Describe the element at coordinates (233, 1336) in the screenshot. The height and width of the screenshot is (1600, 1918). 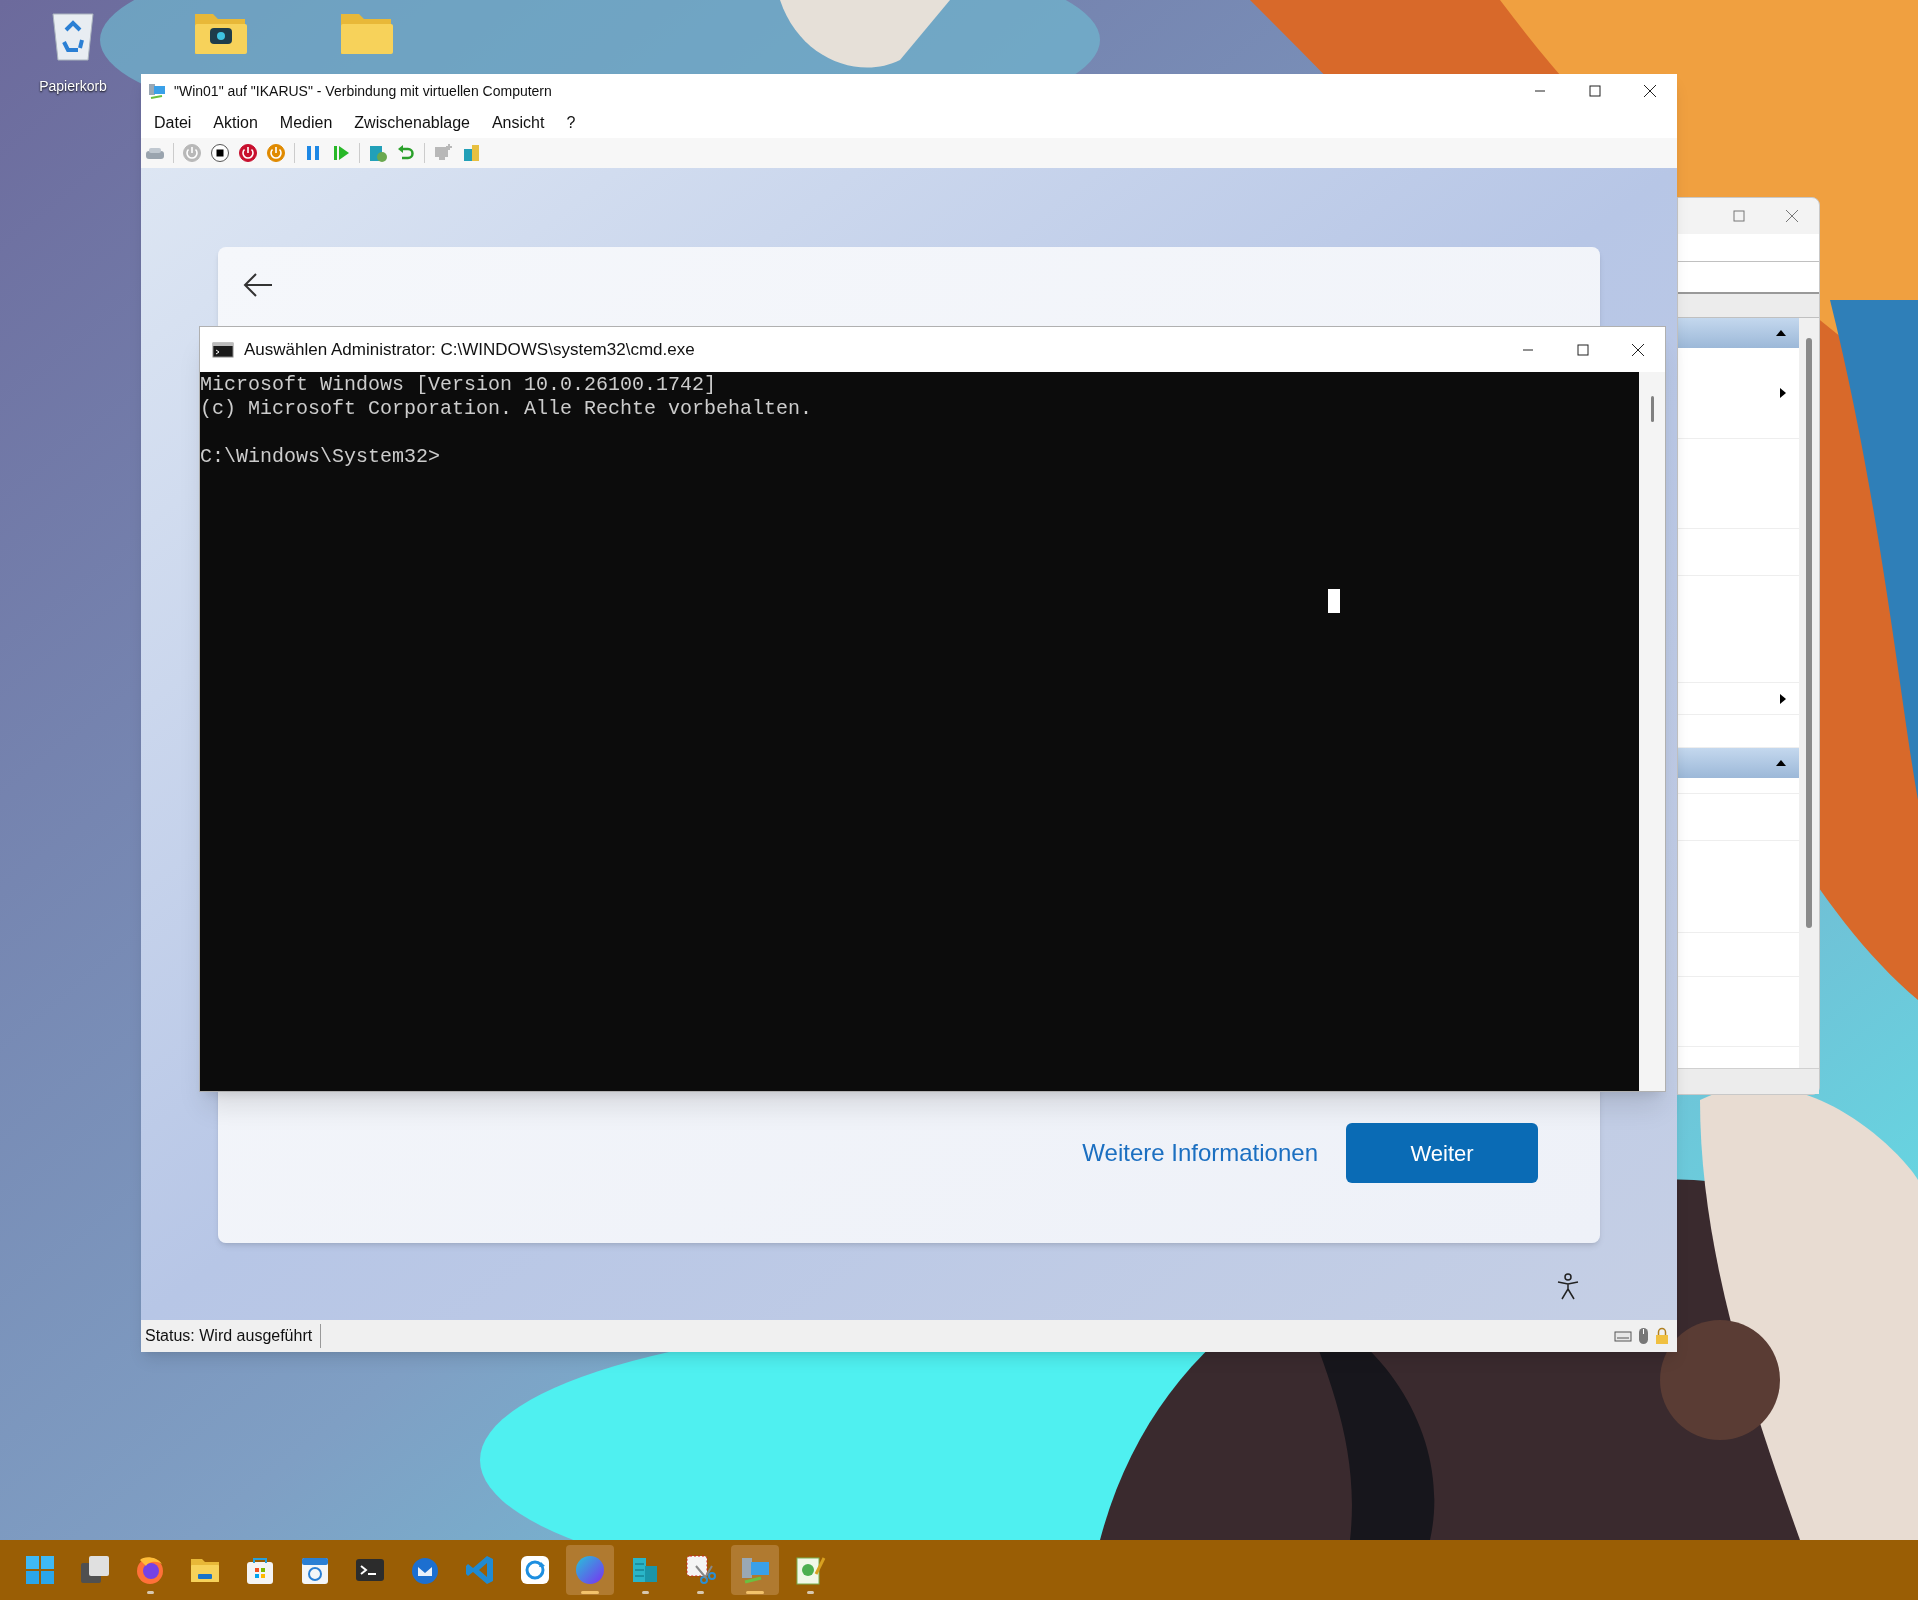
I see `status-text: Status: Wird ausgeführt` at that location.